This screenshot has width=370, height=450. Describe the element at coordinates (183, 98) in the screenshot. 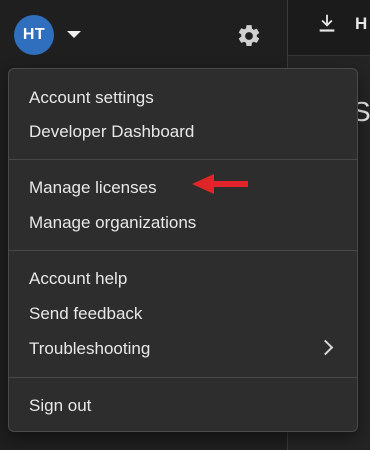

I see `menu-item-account-settings: Account settings` at that location.